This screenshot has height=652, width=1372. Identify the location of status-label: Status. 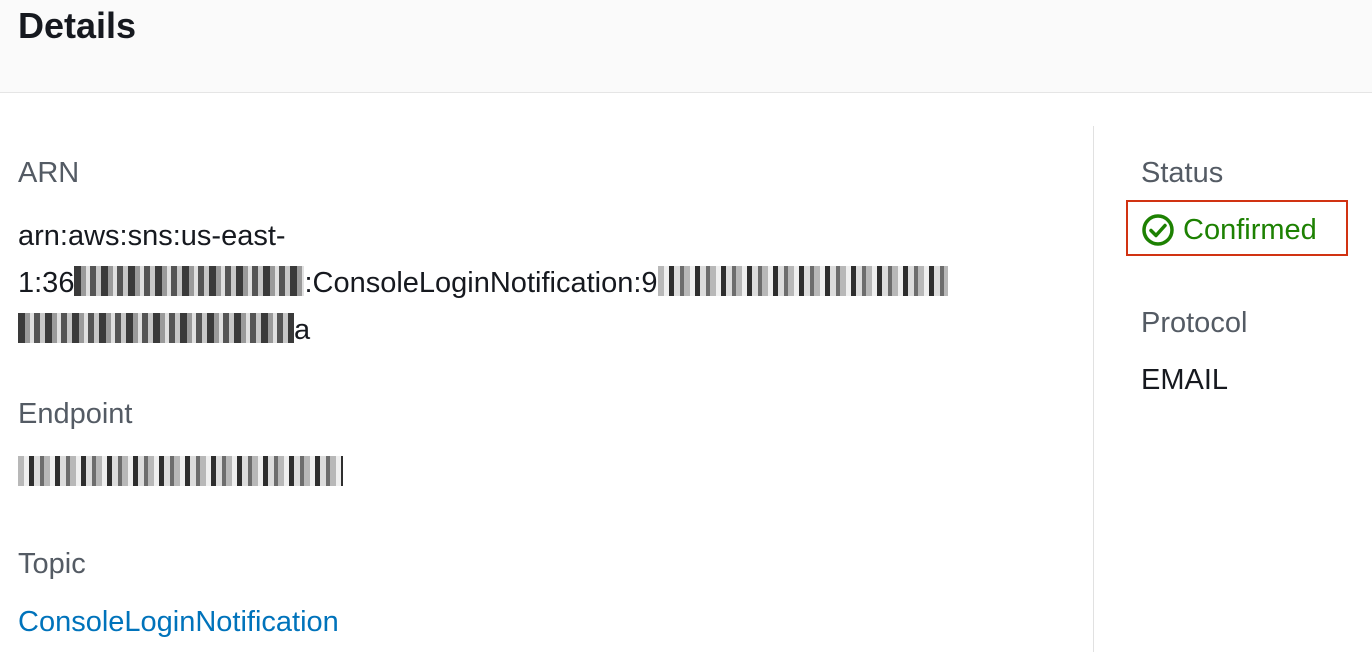
(1182, 173).